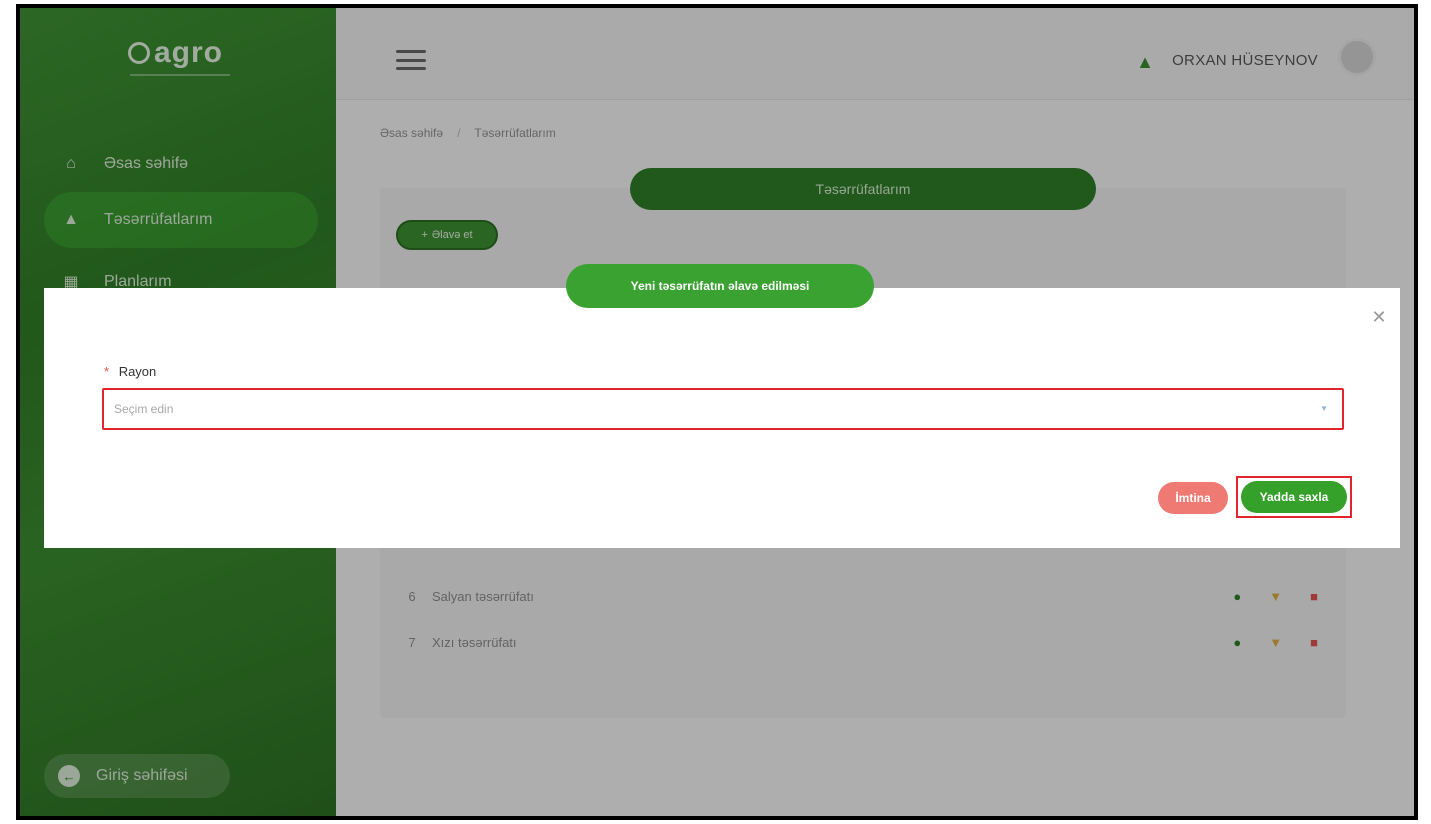  Describe the element at coordinates (137, 371) in the screenshot. I see `rayon-label-text: Rayon` at that location.